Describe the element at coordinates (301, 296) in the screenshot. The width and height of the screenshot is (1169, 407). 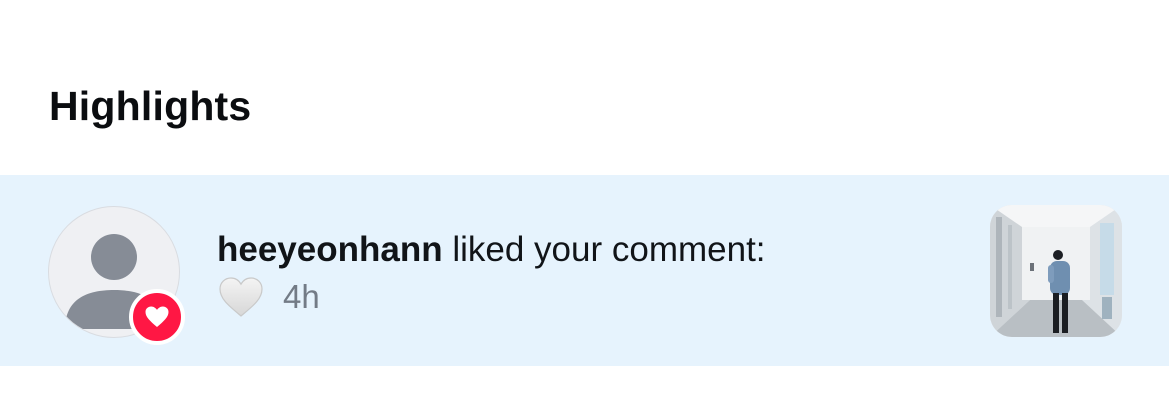
I see `timestamp: 4h` at that location.